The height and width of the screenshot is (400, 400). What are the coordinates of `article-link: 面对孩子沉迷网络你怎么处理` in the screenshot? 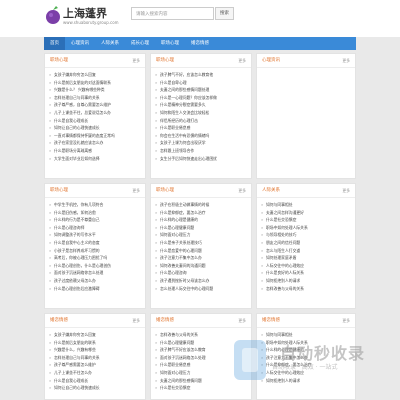 It's located at (95, 273).